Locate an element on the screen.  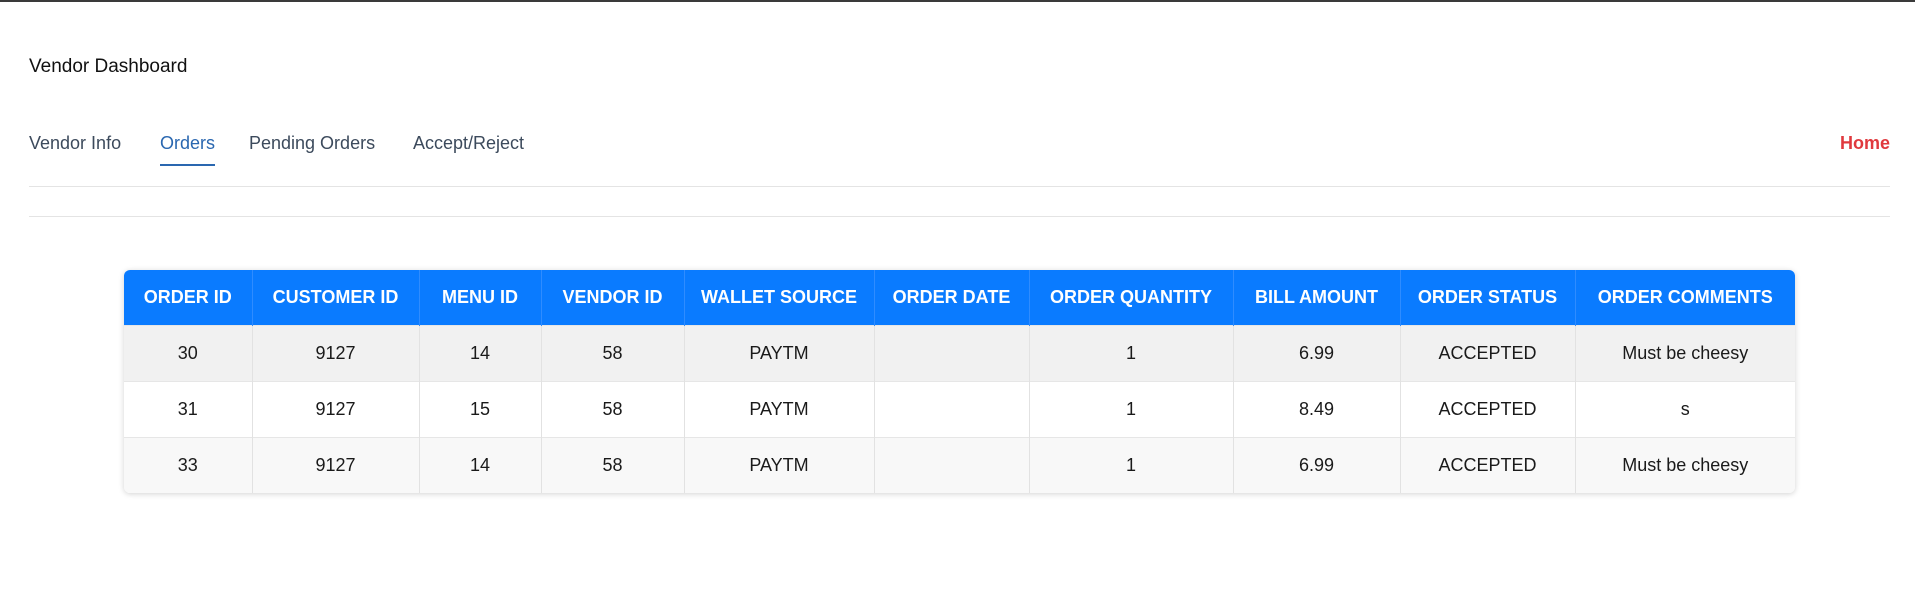
cell-order-comments: s is located at coordinates (1685, 409).